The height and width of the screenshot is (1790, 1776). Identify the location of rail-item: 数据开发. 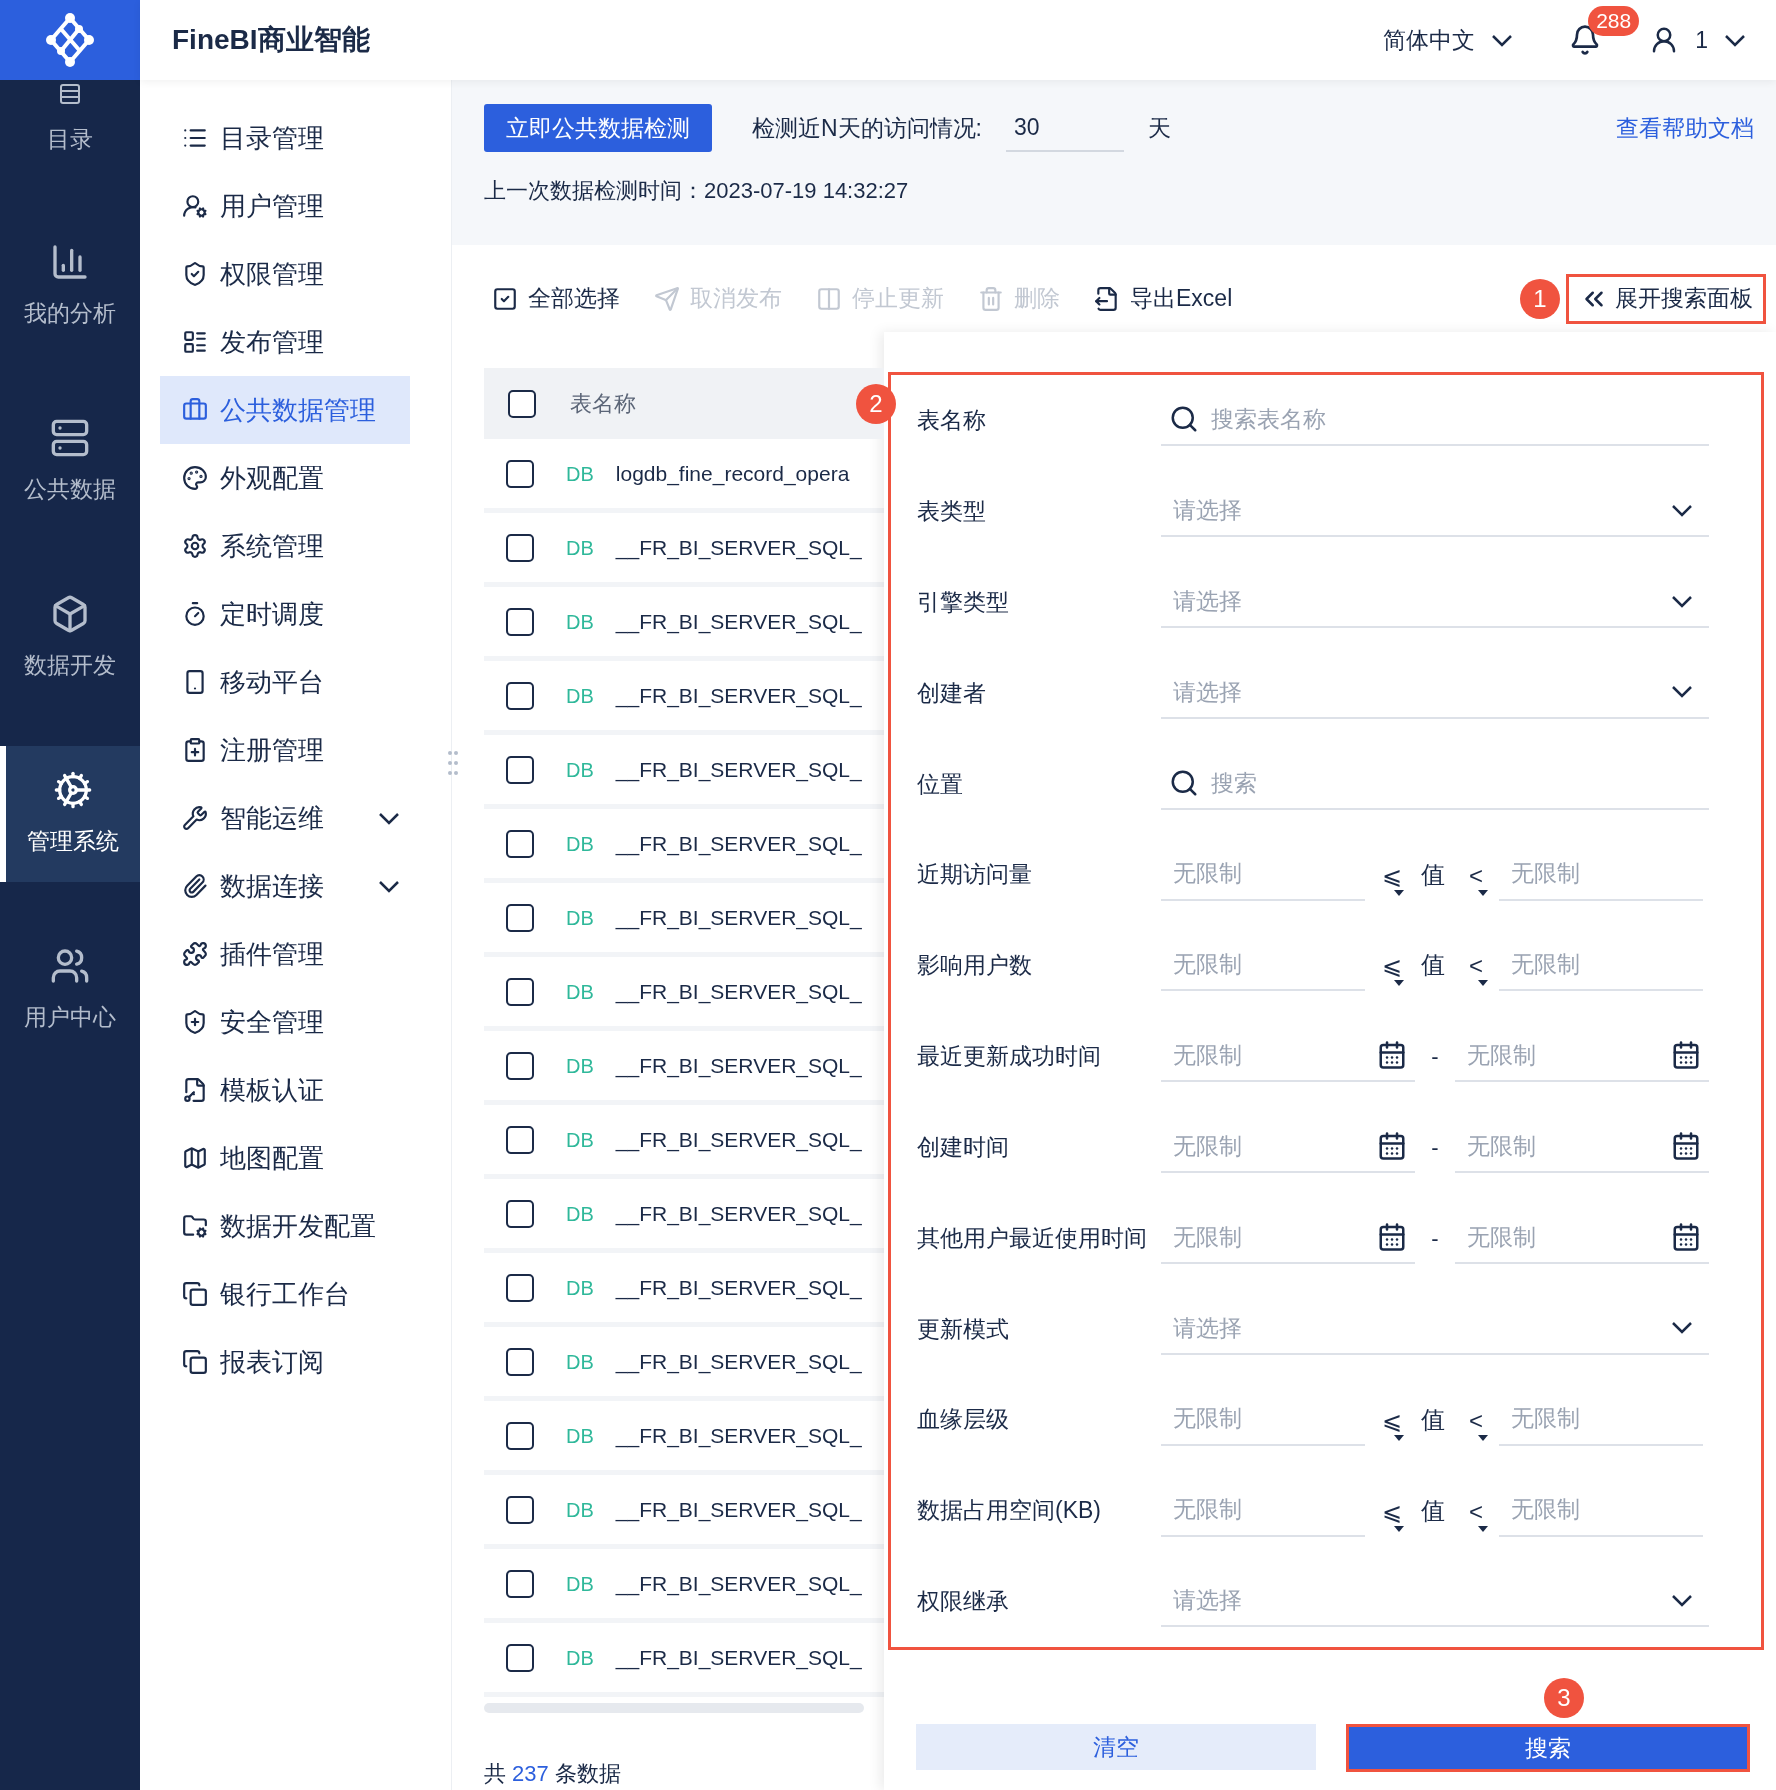
(70, 638).